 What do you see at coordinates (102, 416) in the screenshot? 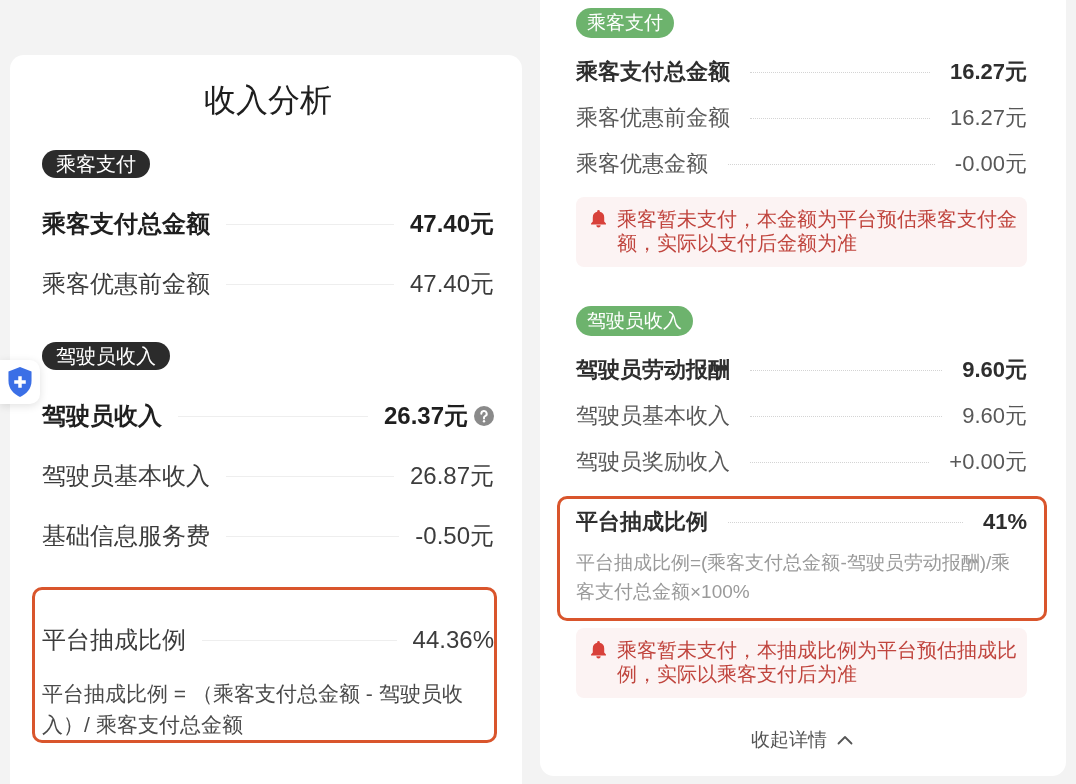
I see `row-label: 驾驶员收入` at bounding box center [102, 416].